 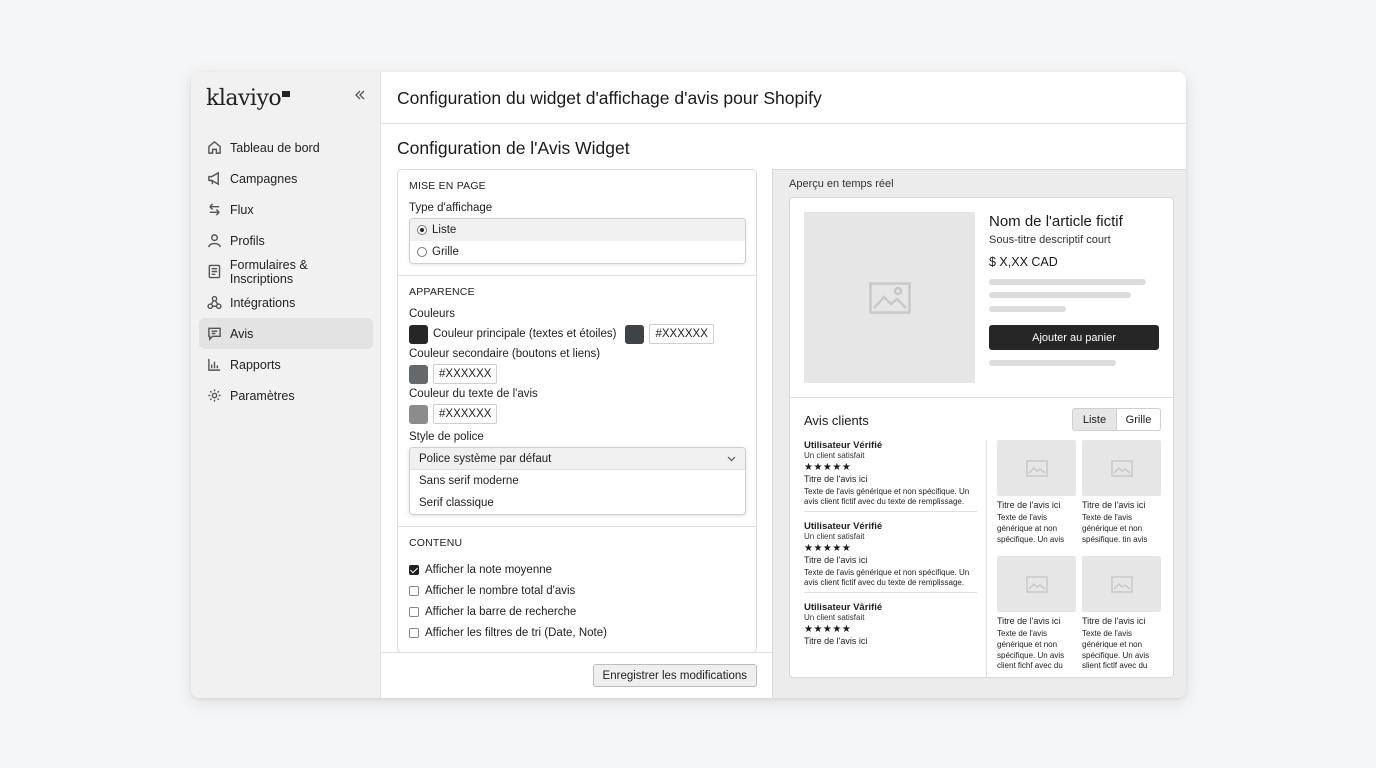 I want to click on radio-selected-icon, so click(x=422, y=230).